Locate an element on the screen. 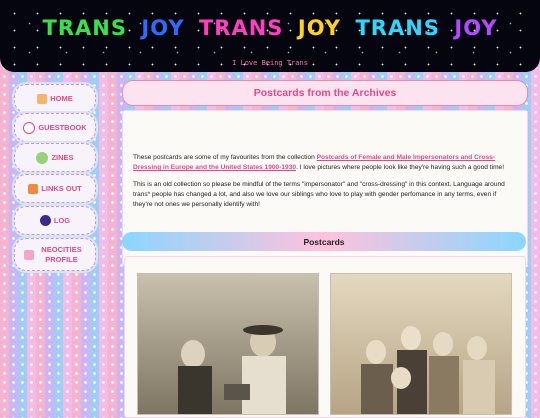 The width and height of the screenshot is (540, 418). postcards-section-header: Postcards is located at coordinates (324, 241).